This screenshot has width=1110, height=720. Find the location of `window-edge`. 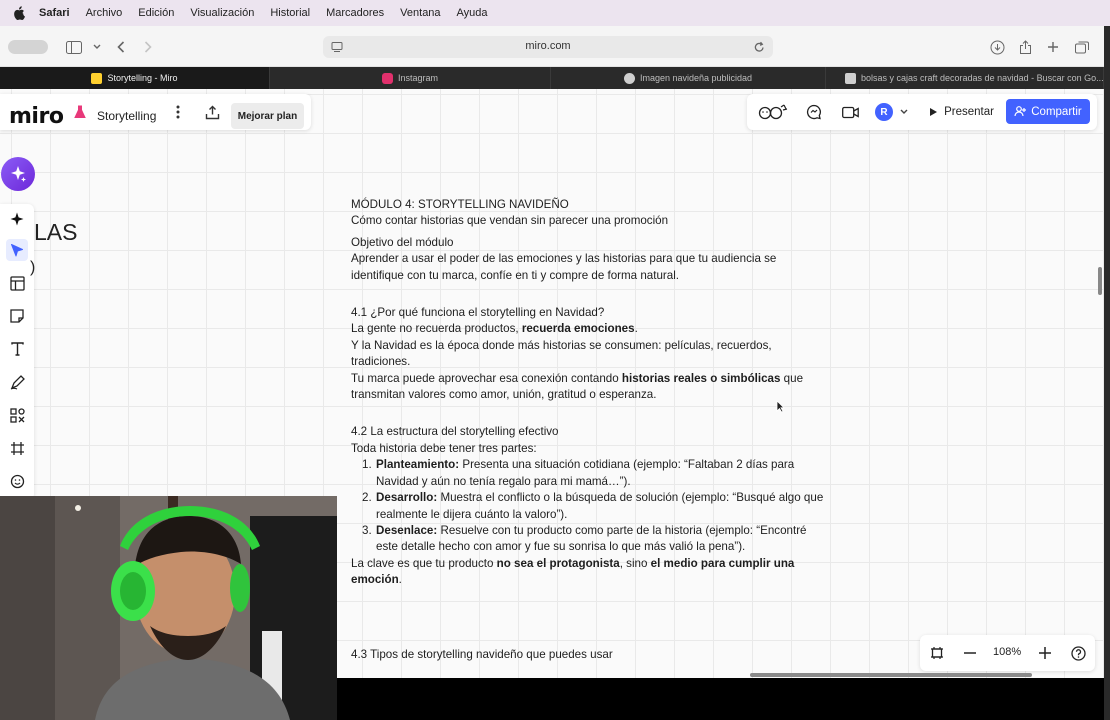

window-edge is located at coordinates (1107, 373).